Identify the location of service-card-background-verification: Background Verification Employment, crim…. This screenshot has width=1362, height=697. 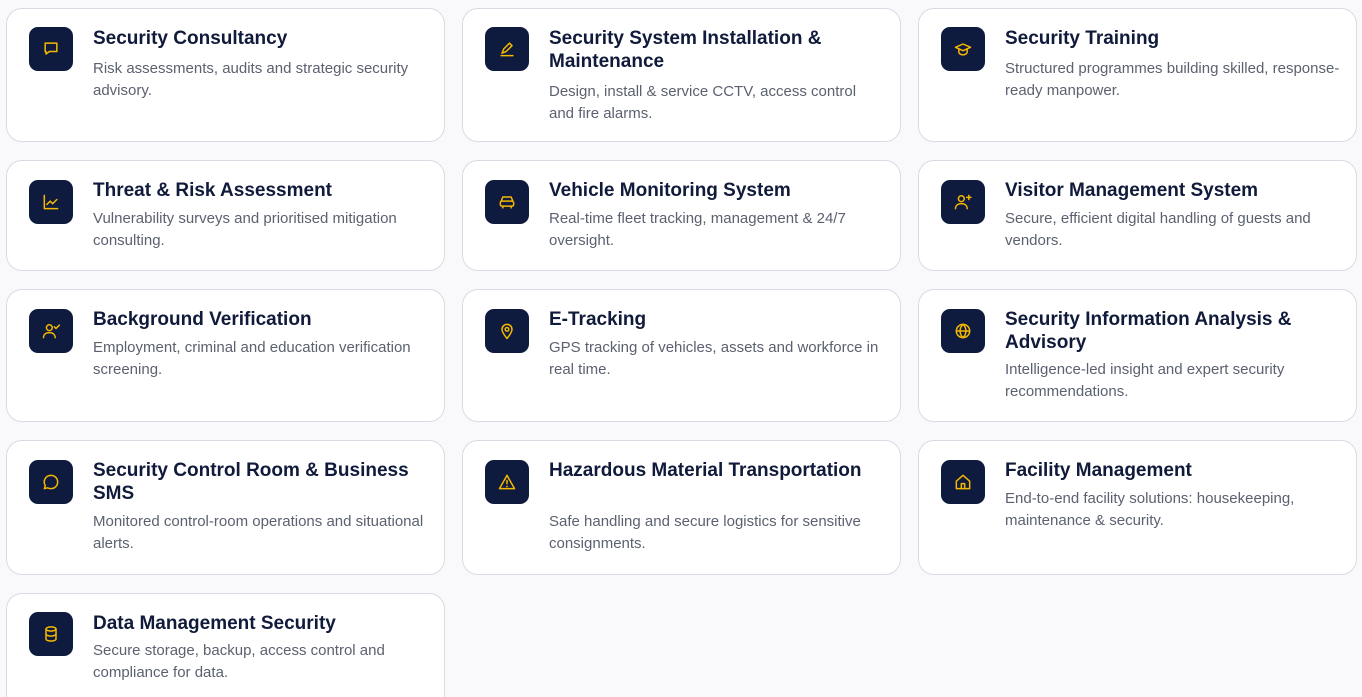
(225, 355).